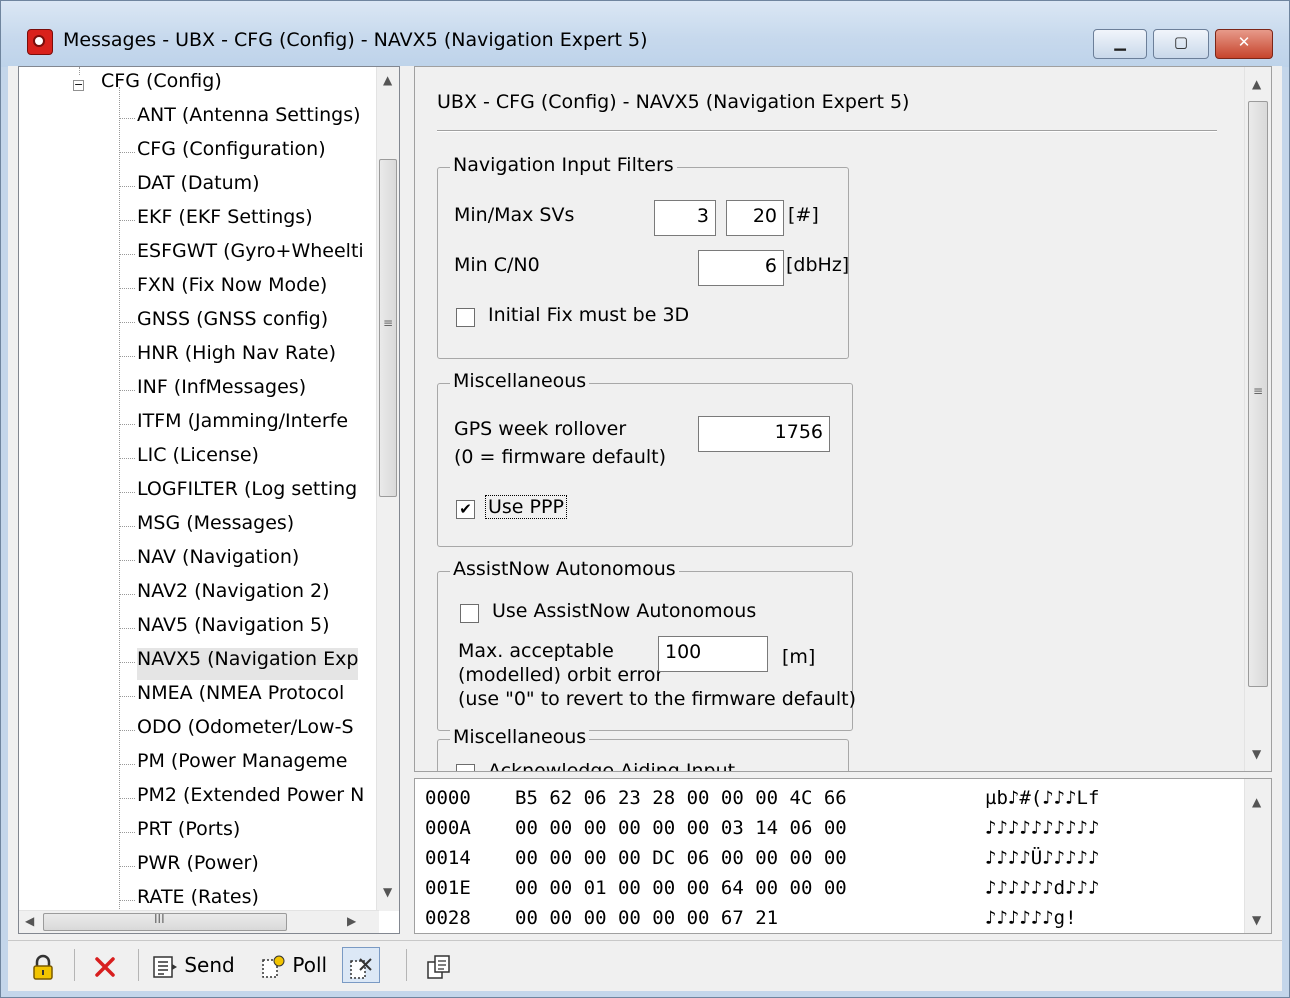  I want to click on scroll-left-icon: ◀, so click(29, 921).